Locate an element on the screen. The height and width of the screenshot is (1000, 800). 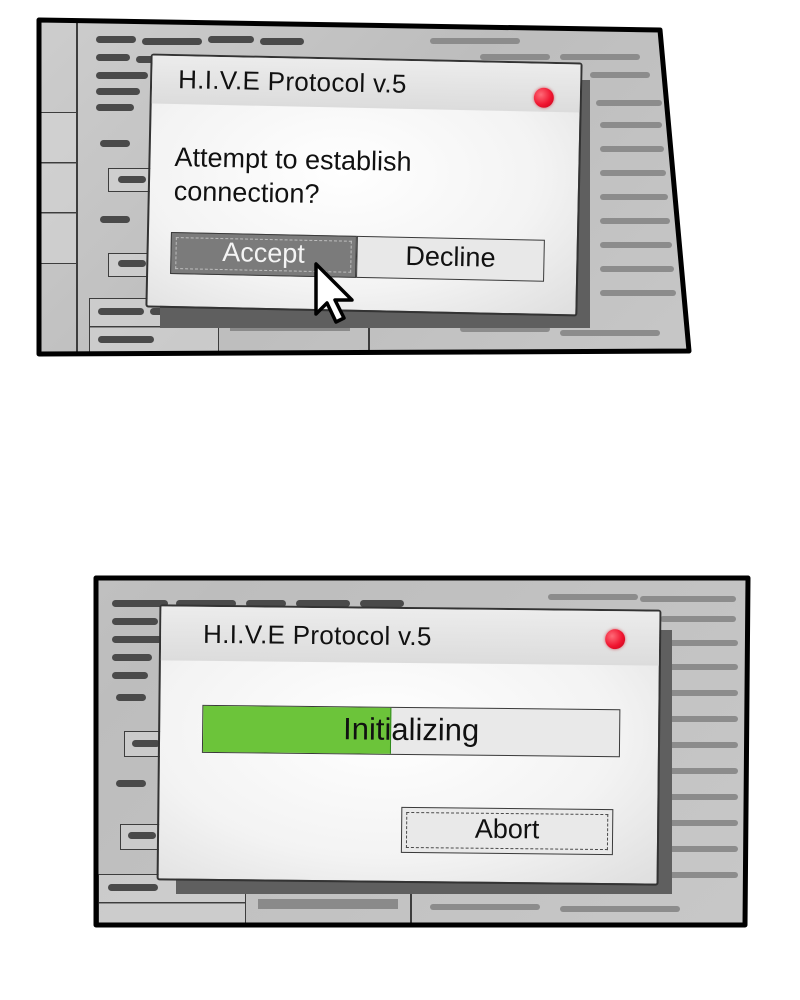
dialog-prompt: Attempt to establish connection? is located at coordinates (292, 176).